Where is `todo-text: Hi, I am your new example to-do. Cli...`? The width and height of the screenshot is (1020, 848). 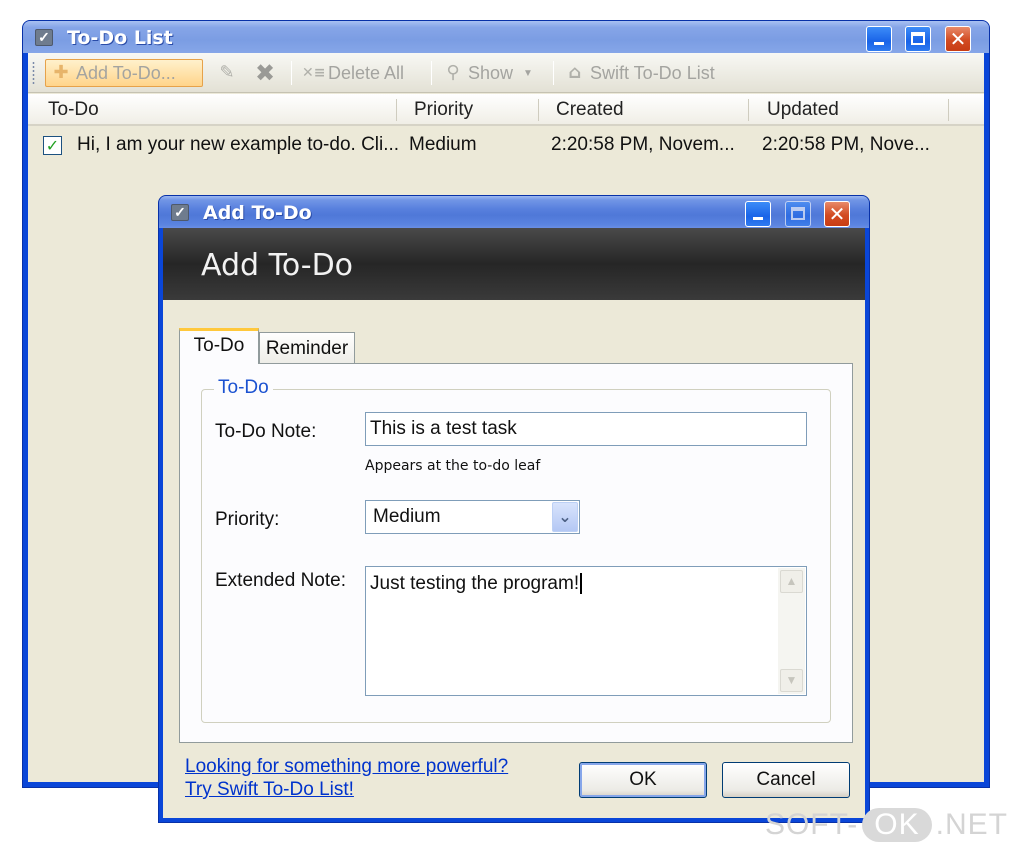
todo-text: Hi, I am your new example to-do. Cli... is located at coordinates (238, 144).